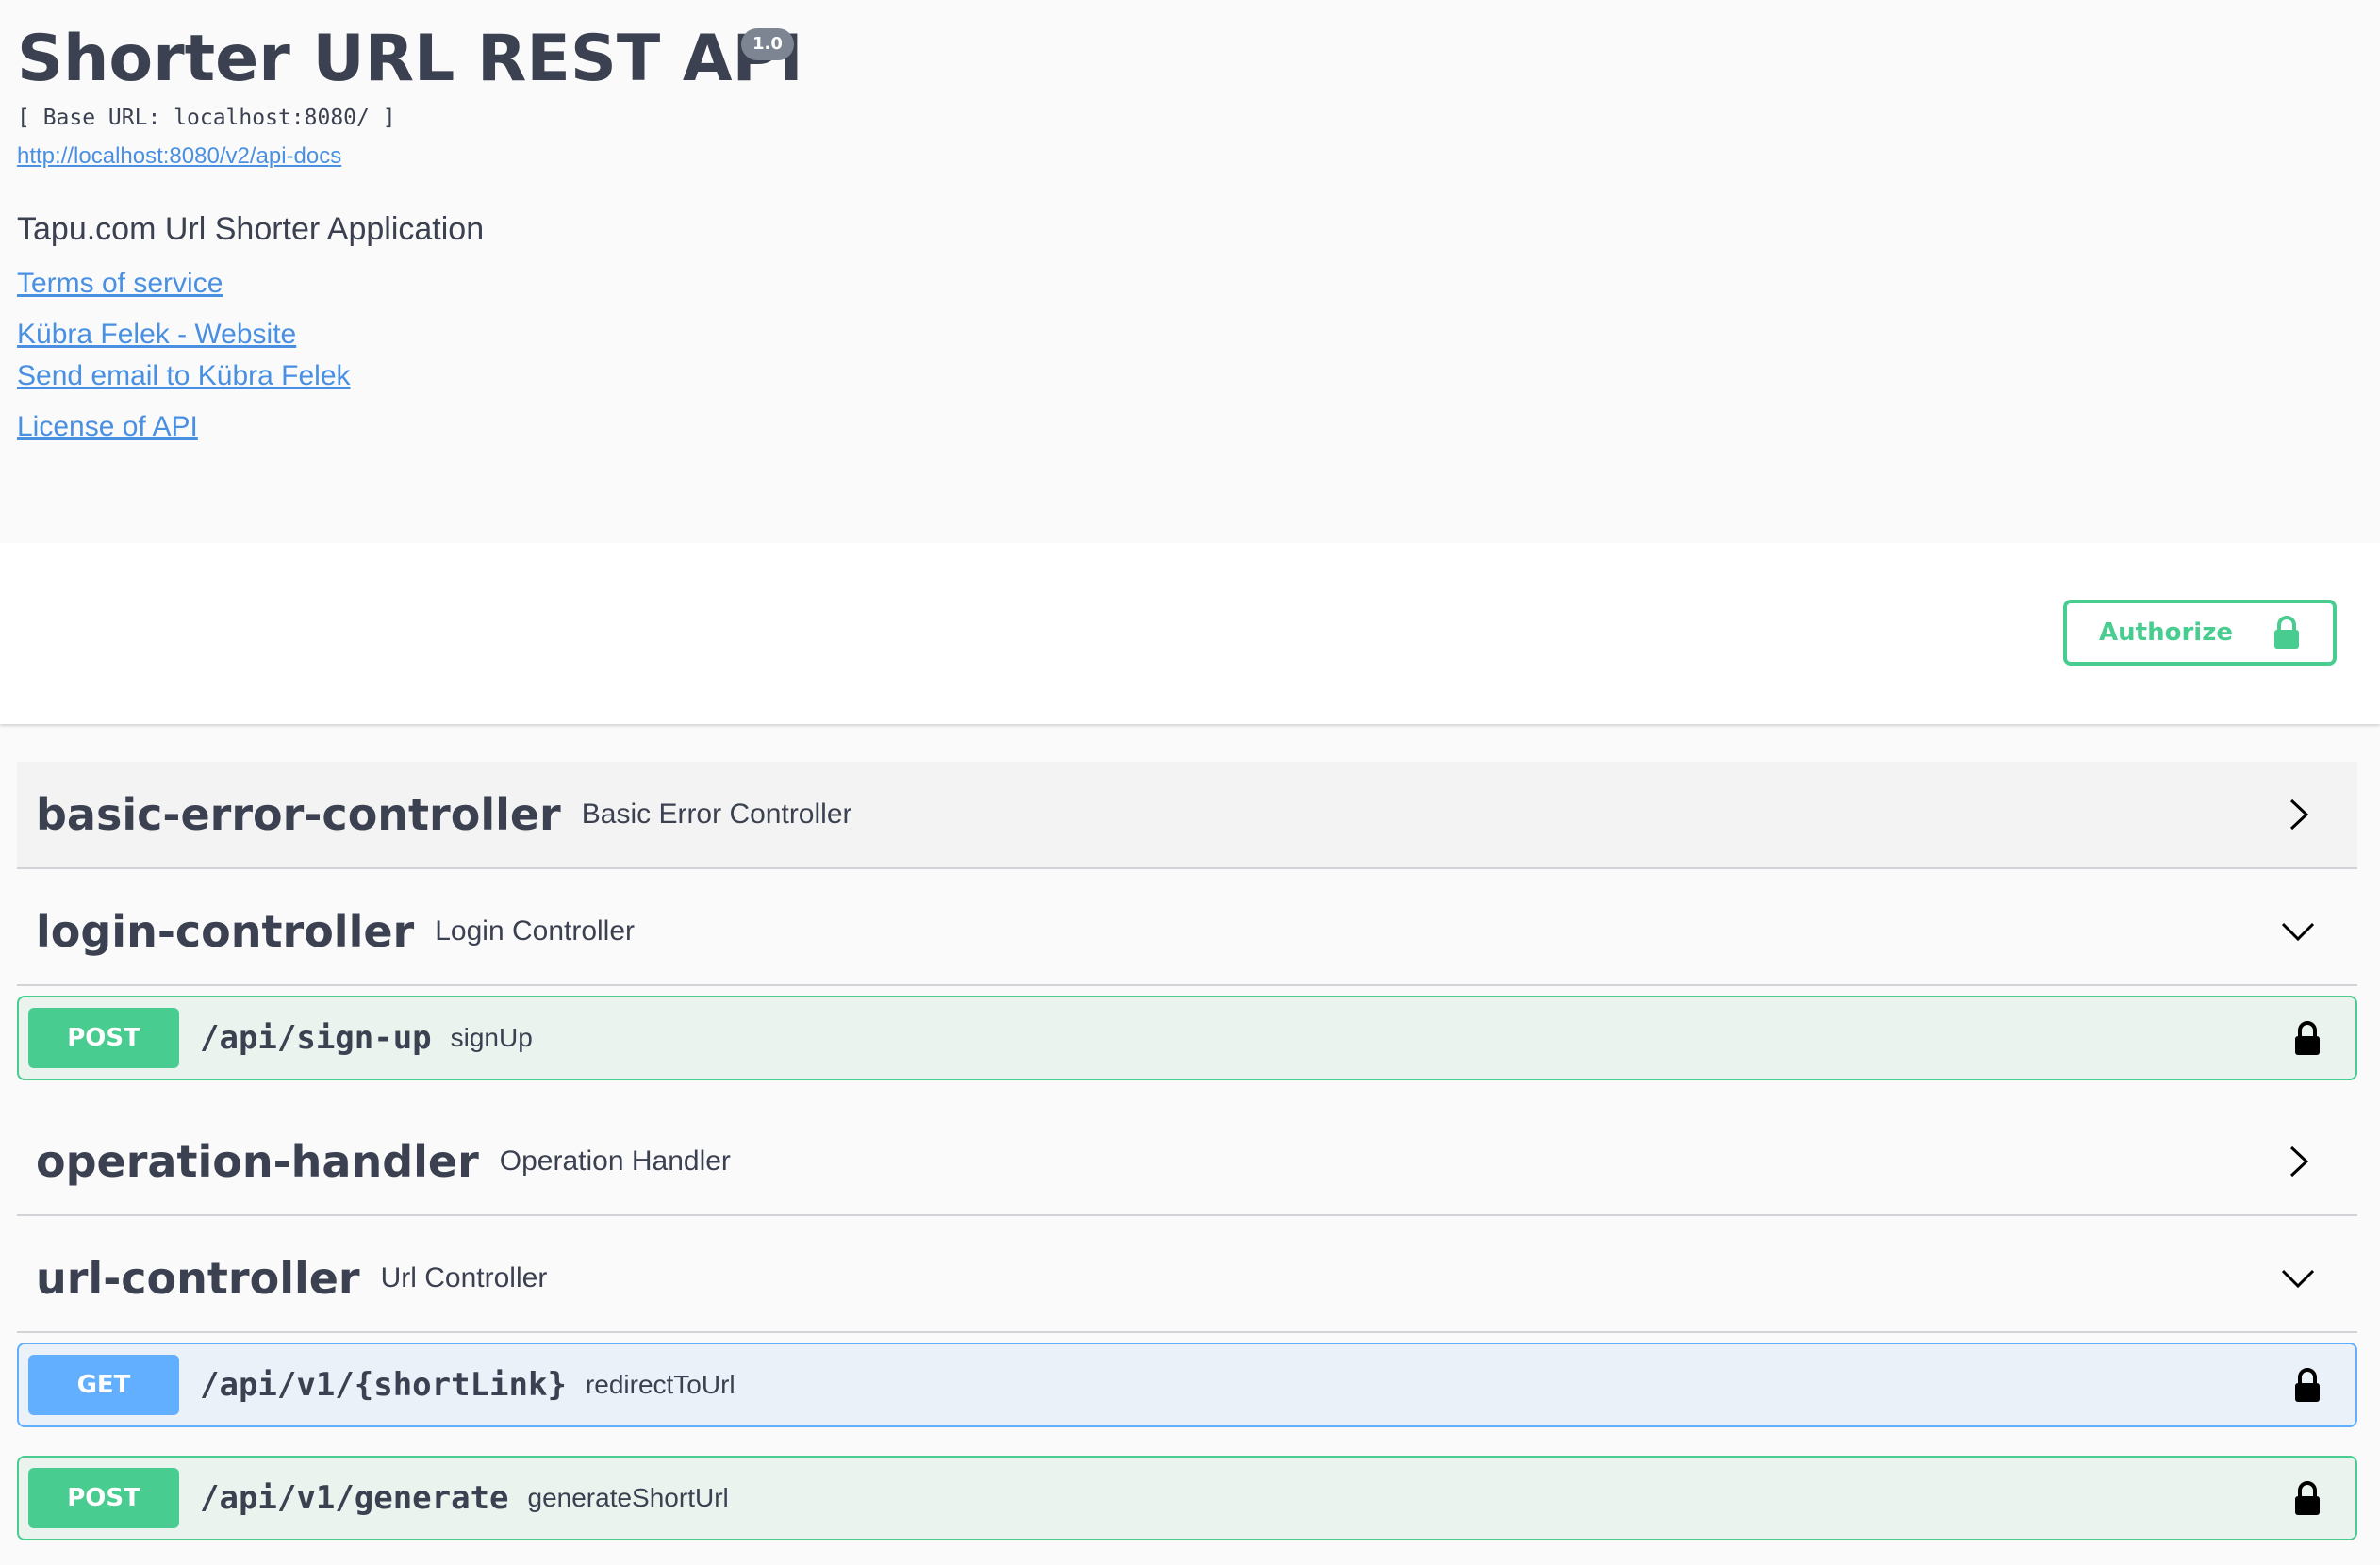 The width and height of the screenshot is (2380, 1565). Describe the element at coordinates (1190, 633) in the screenshot. I see `scheme-container` at that location.